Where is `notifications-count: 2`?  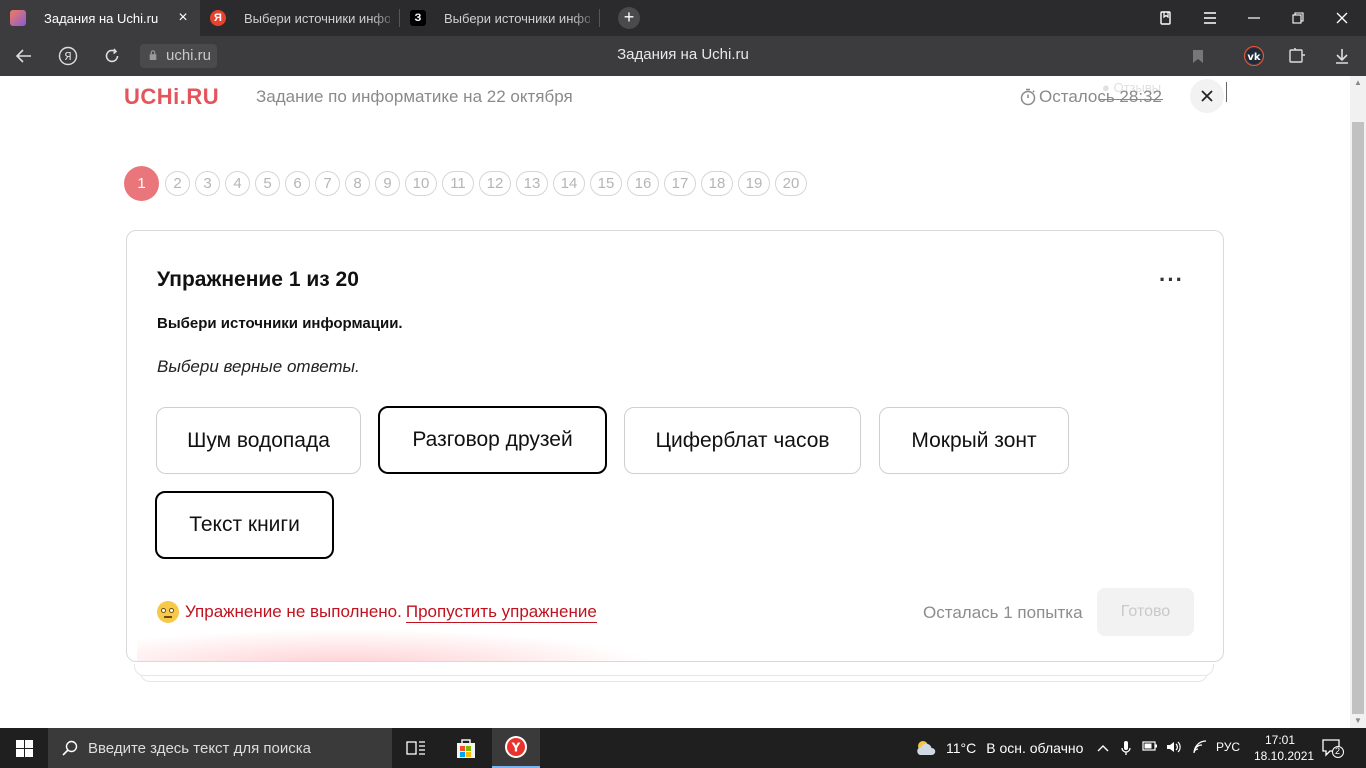
notifications-count: 2 is located at coordinates (1338, 751).